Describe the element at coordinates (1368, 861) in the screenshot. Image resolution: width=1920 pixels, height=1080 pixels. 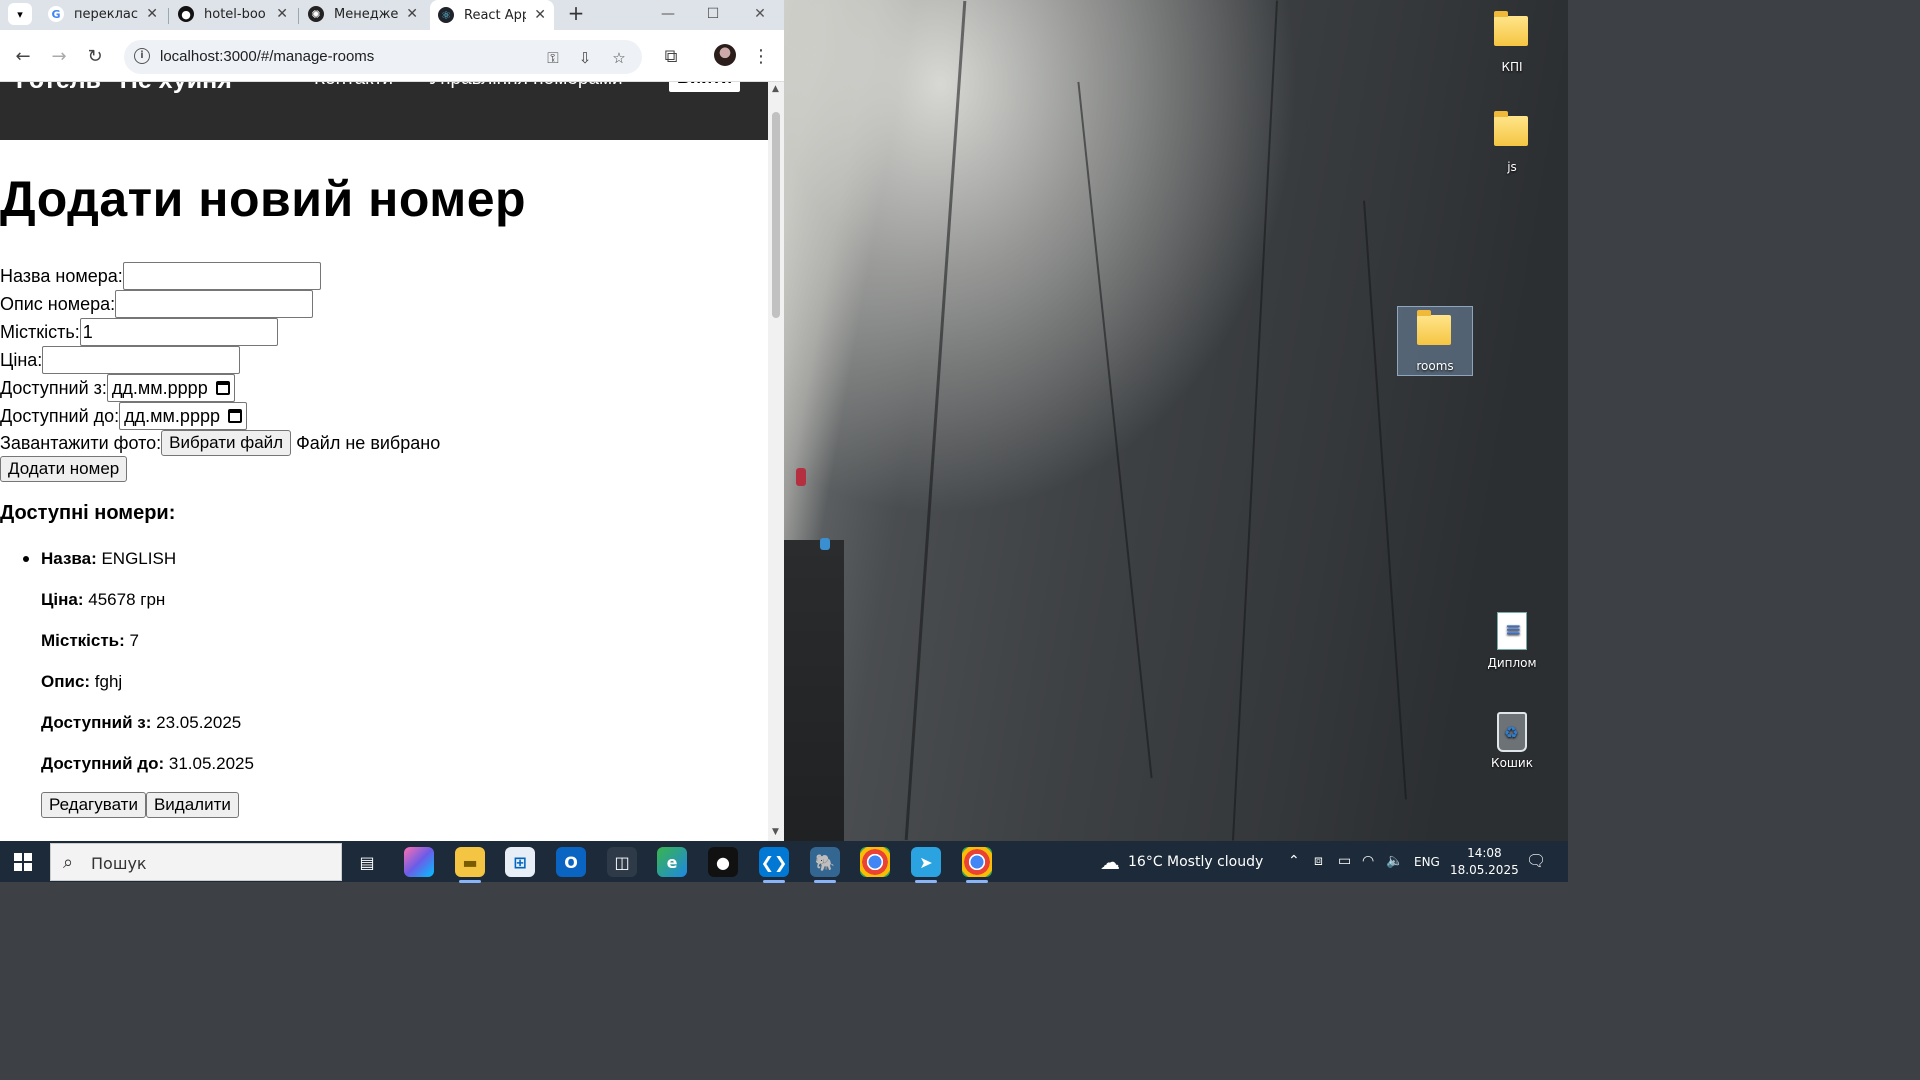
I see `wifi-icon: ◠` at that location.